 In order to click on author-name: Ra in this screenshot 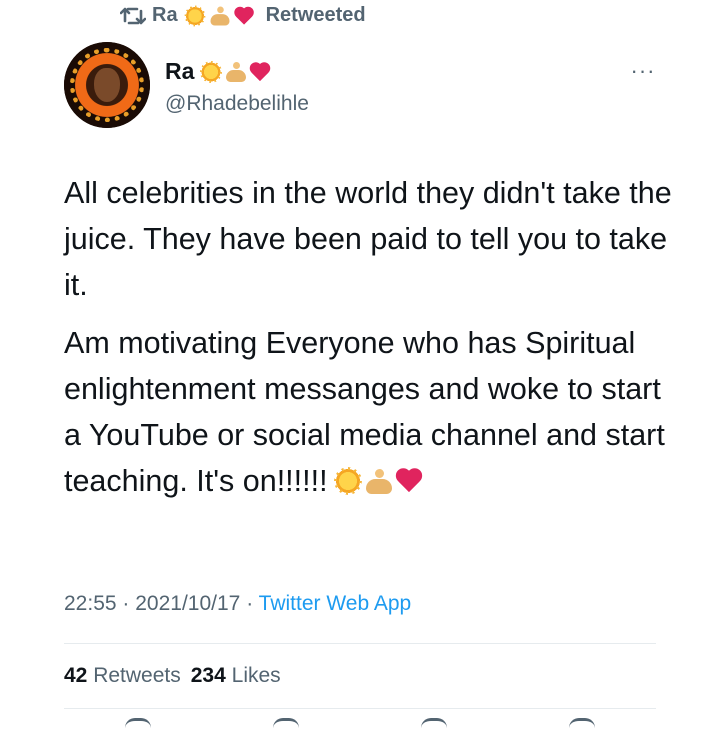, I will do `click(218, 71)`.